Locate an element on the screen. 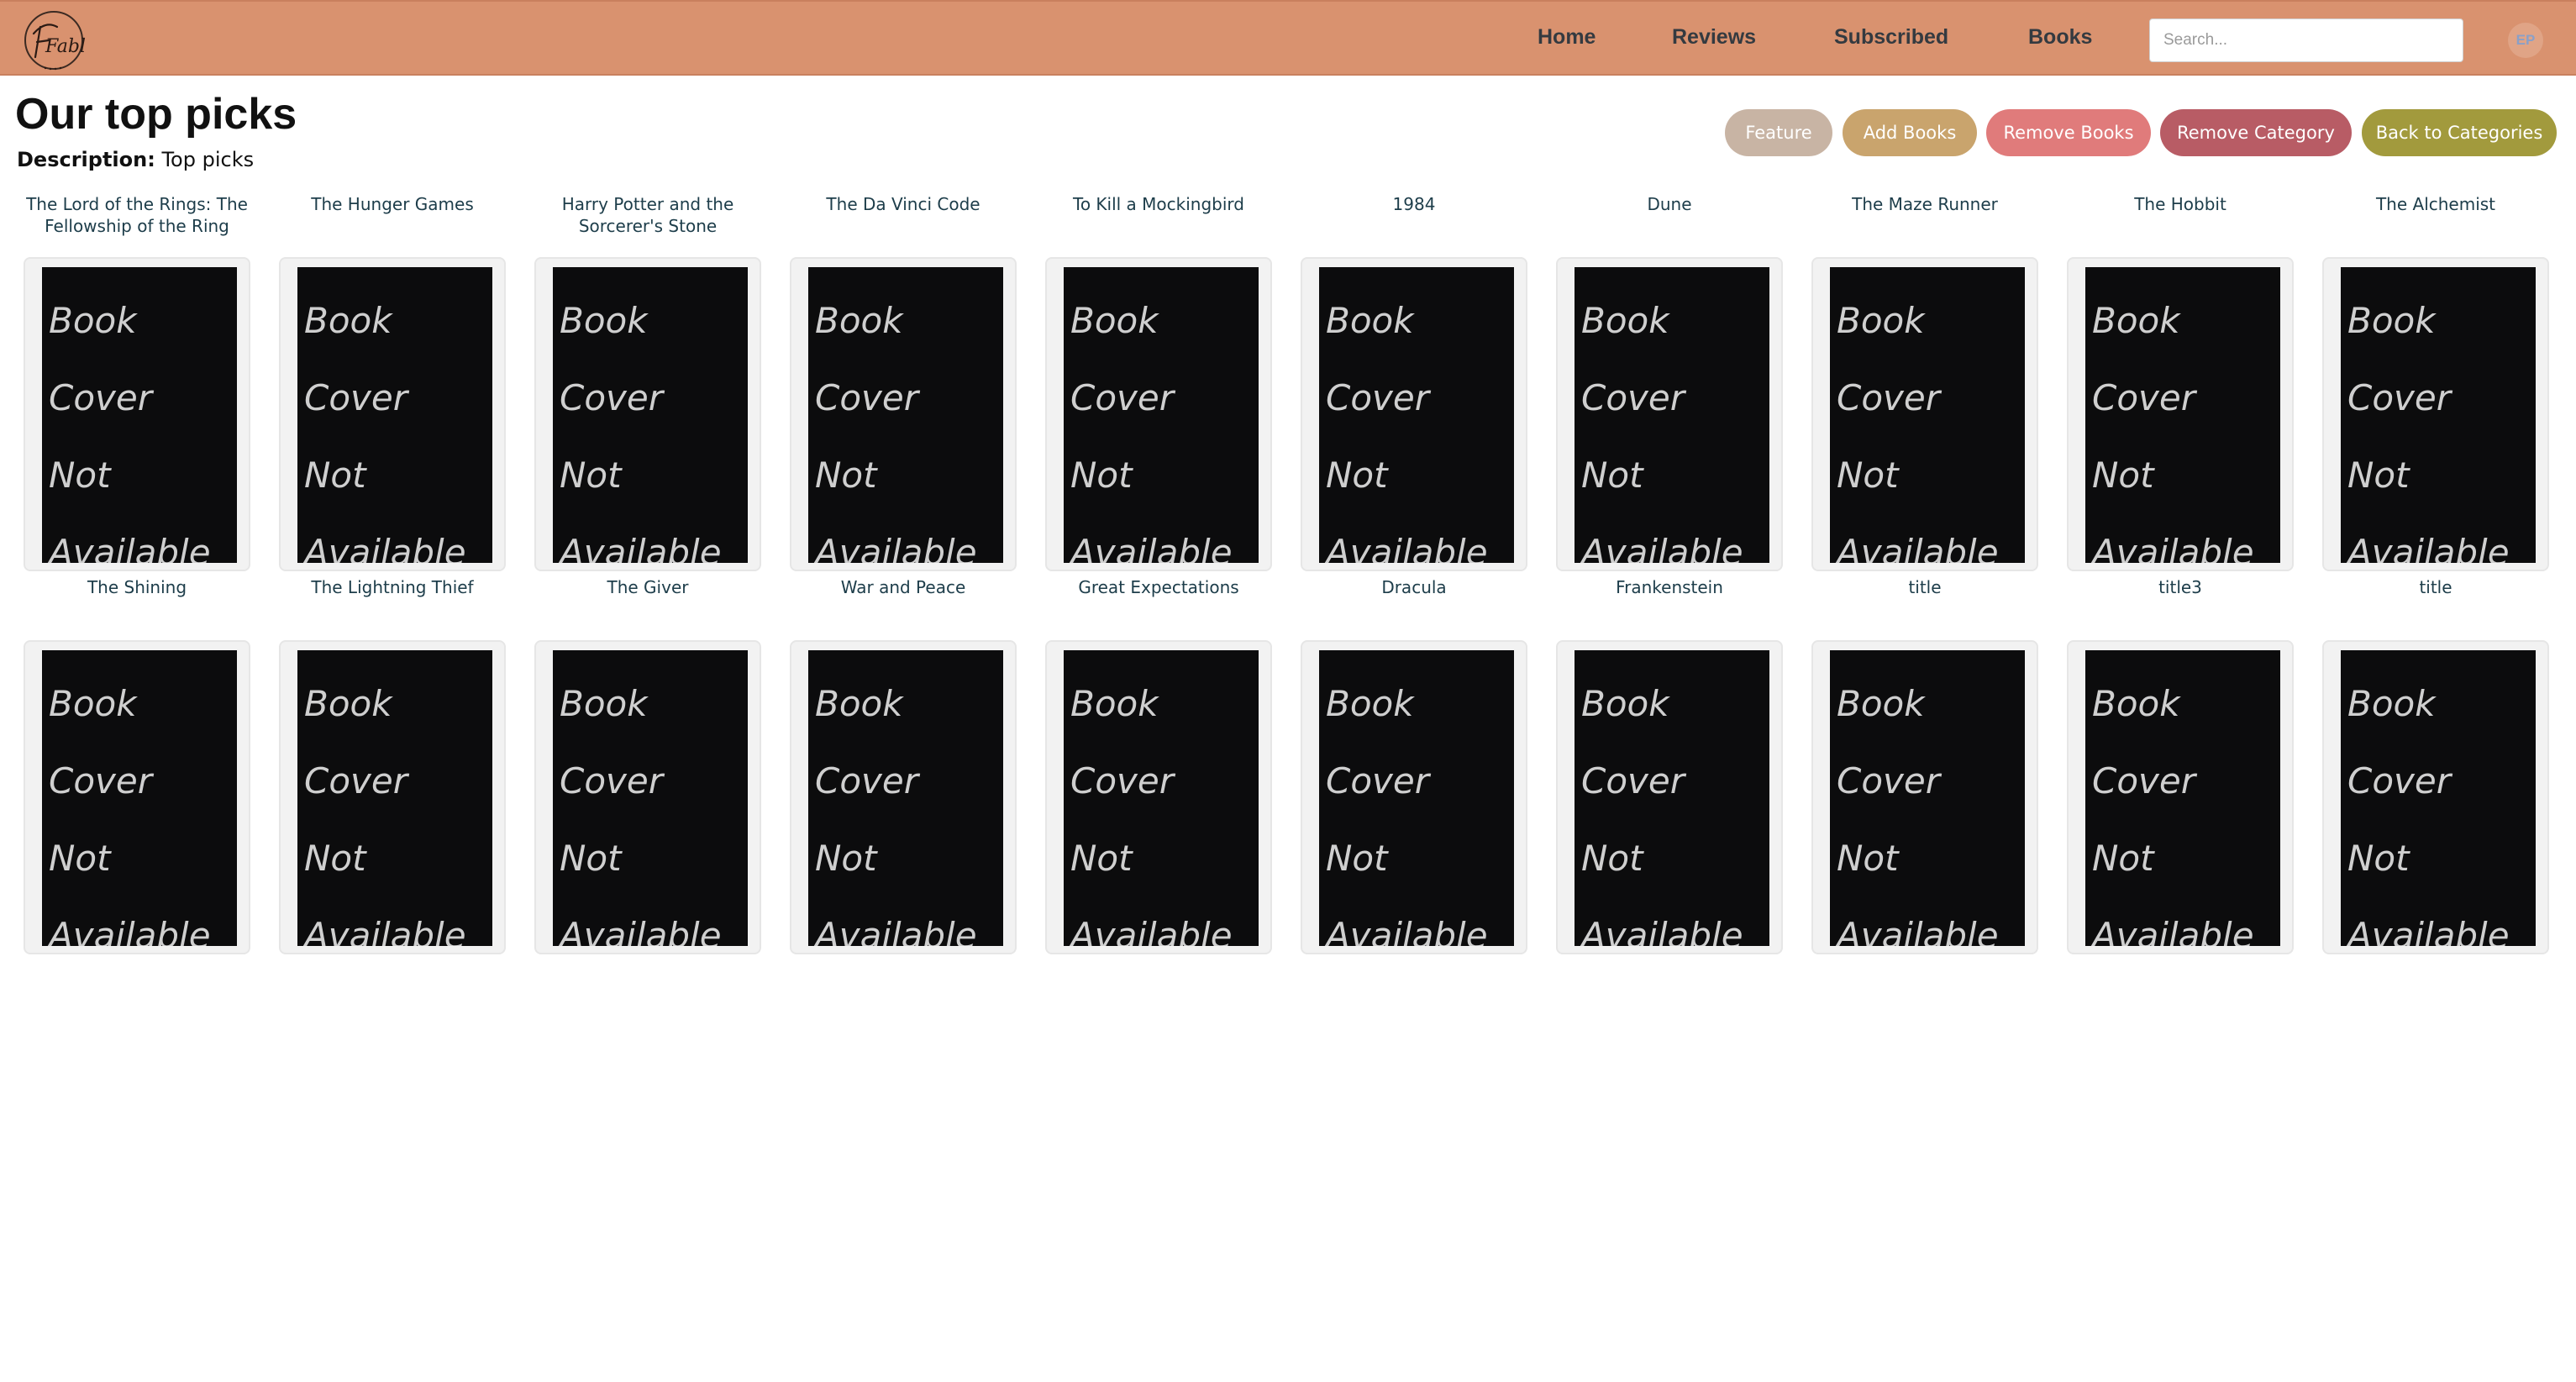 The width and height of the screenshot is (2576, 1382). book-item: Frankenstein Book Cover Not Available is located at coordinates (1669, 765).